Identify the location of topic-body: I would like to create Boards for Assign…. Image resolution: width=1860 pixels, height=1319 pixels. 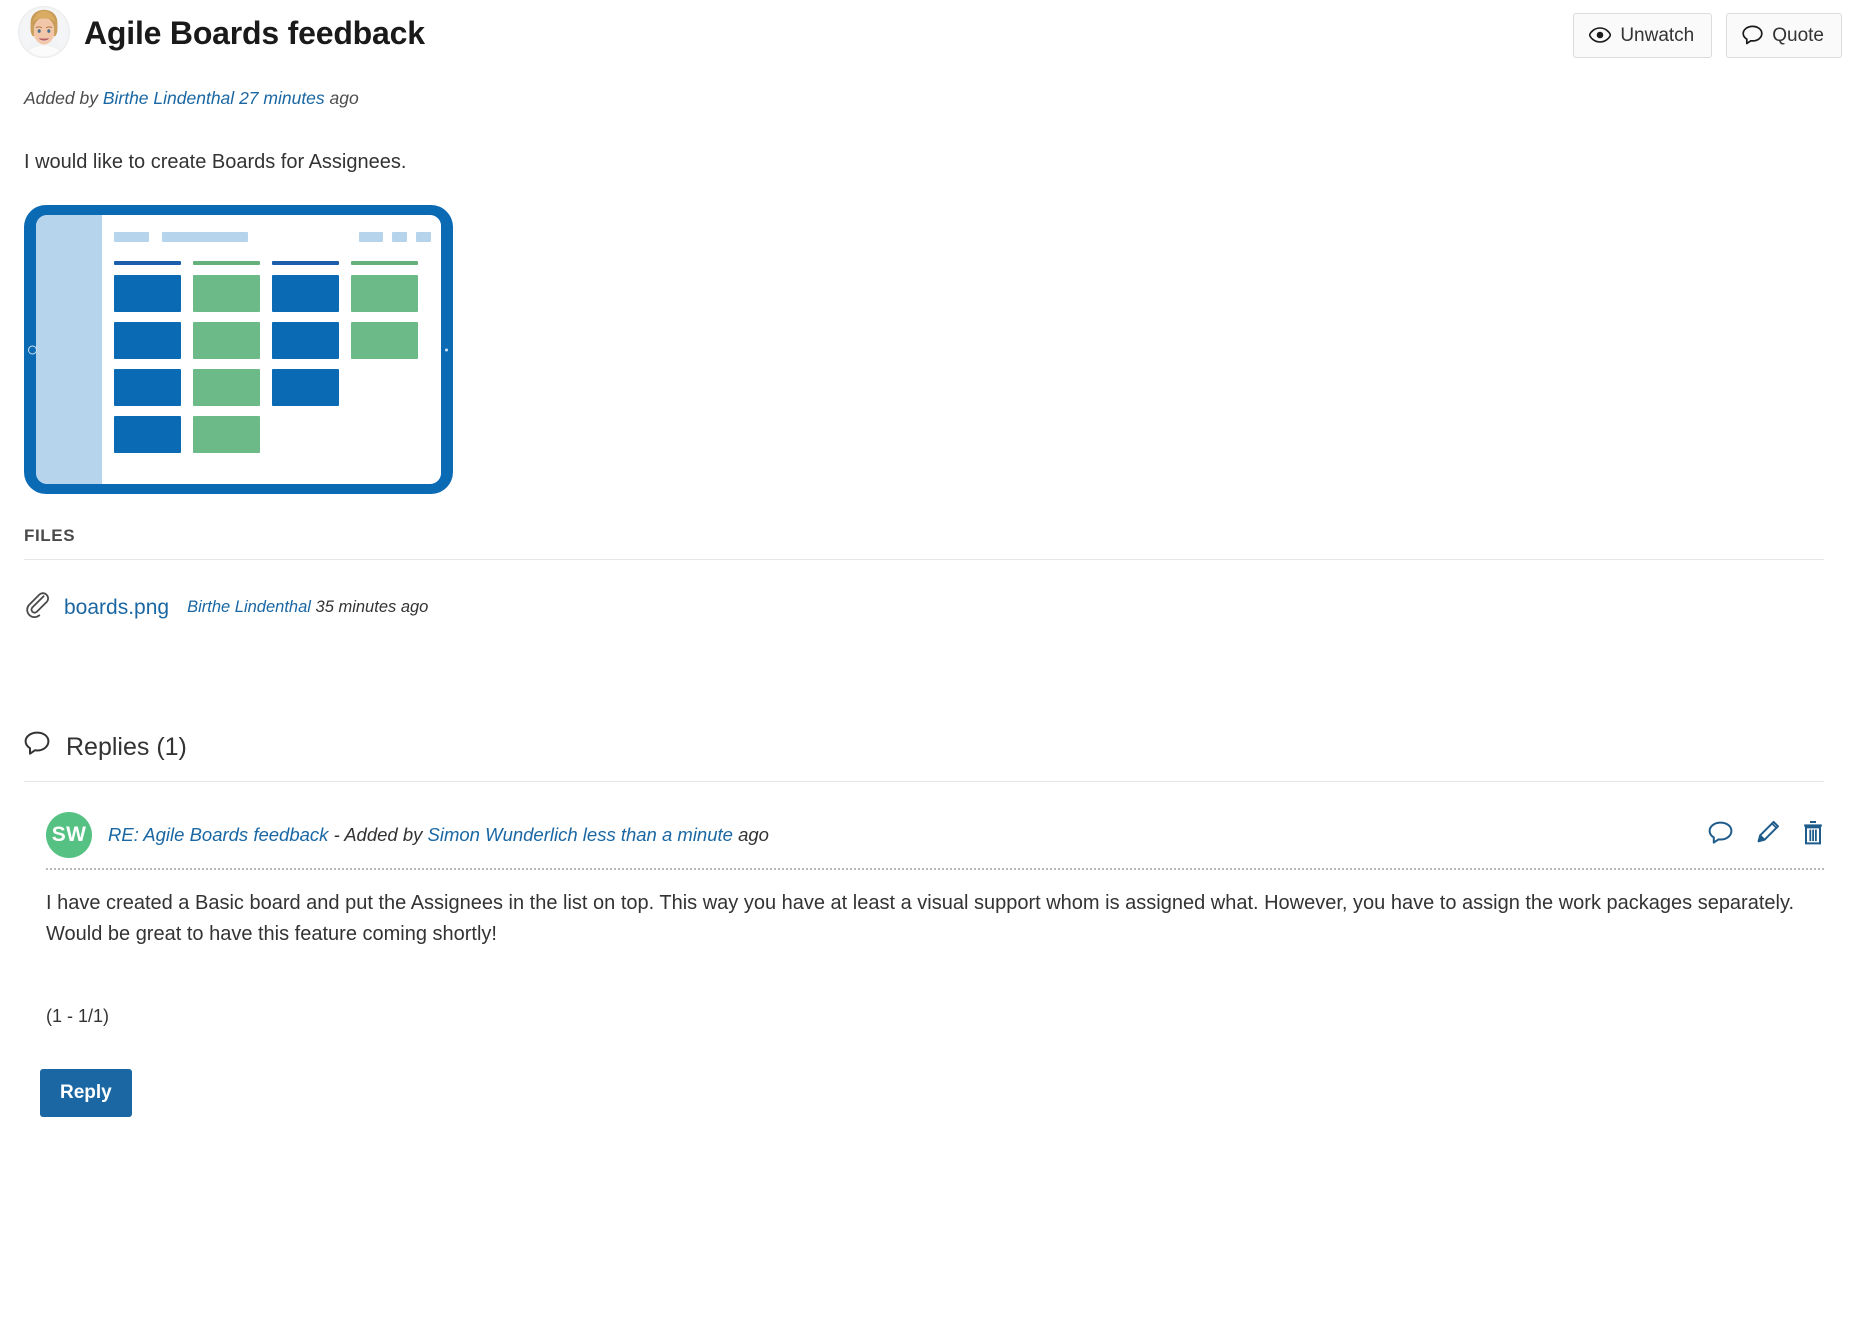
(215, 162).